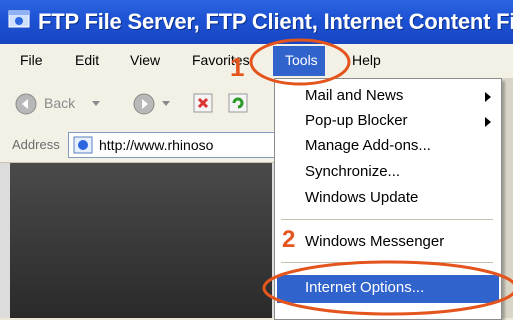 The height and width of the screenshot is (320, 513). I want to click on step-2-circle, so click(387, 288).